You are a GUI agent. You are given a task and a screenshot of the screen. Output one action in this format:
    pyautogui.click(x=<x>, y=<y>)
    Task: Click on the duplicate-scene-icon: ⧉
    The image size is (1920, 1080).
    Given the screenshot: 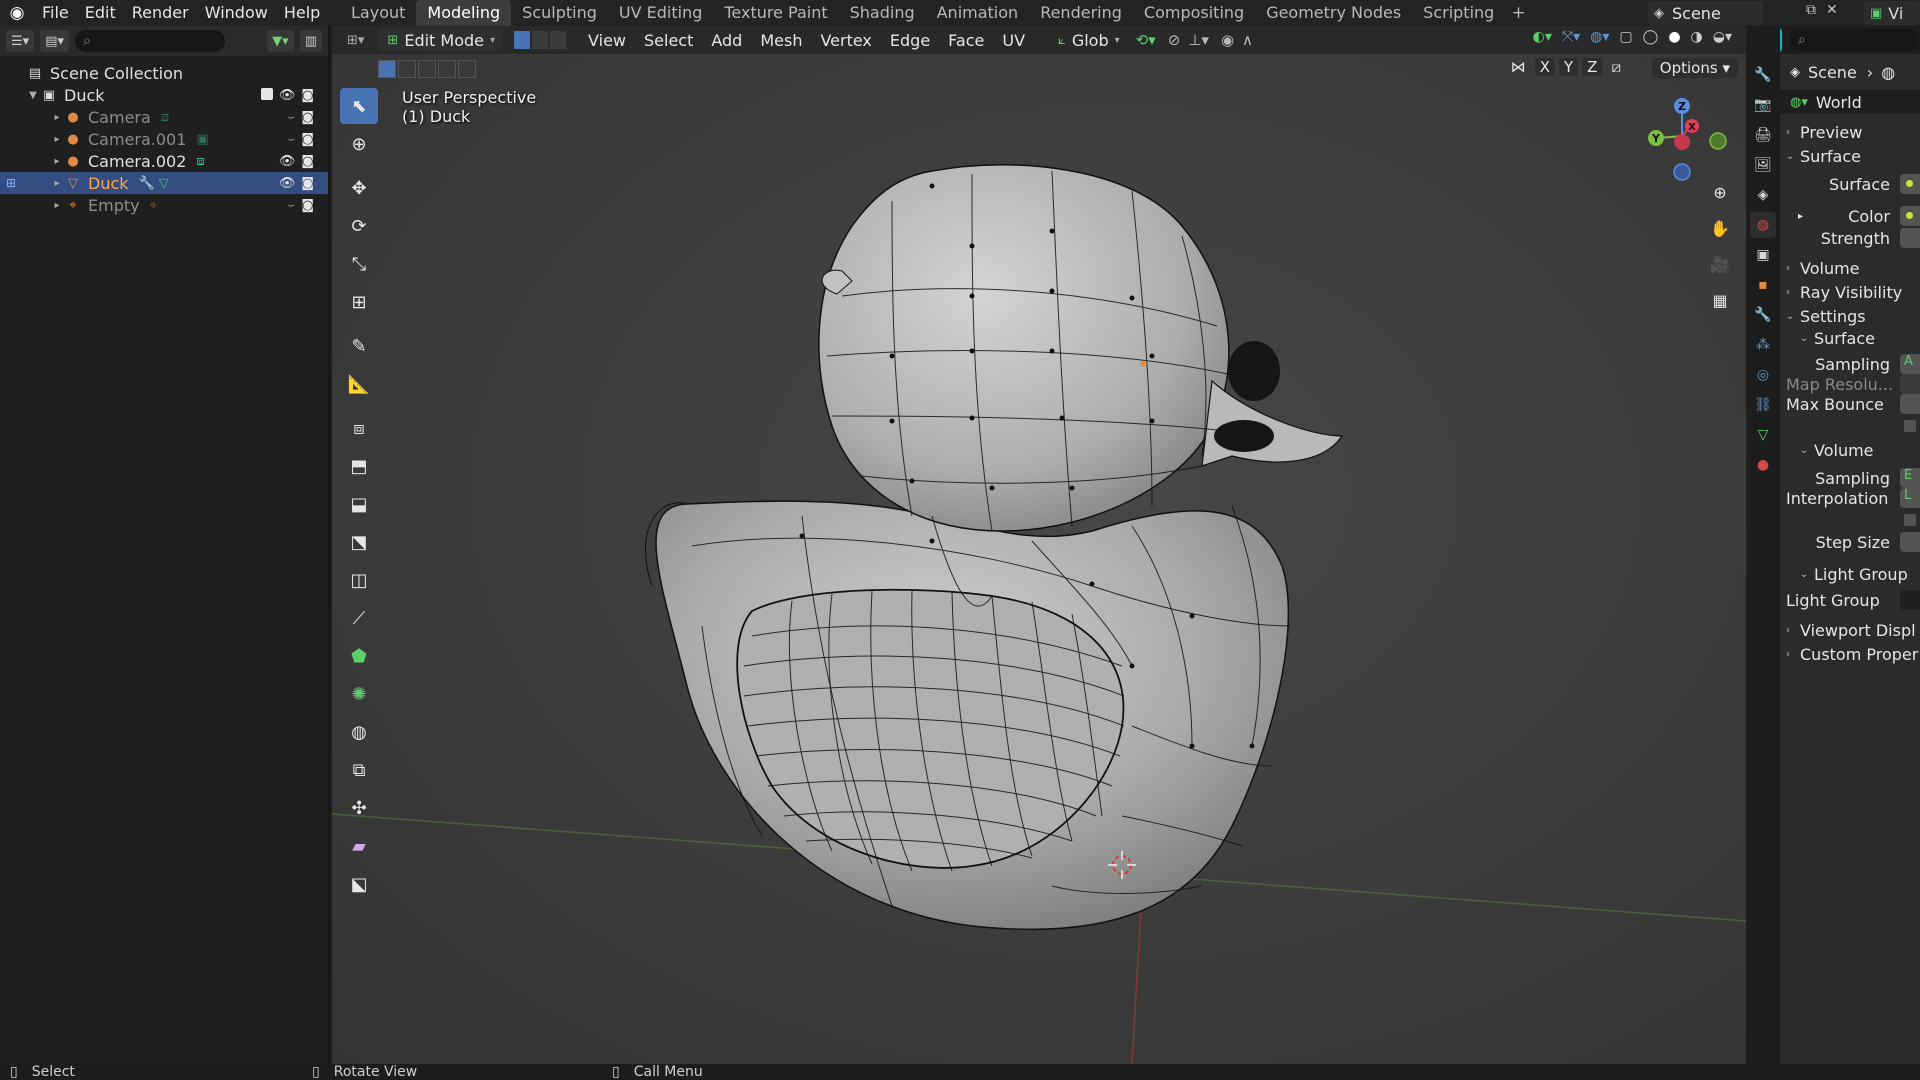 What is the action you would take?
    pyautogui.click(x=1811, y=10)
    